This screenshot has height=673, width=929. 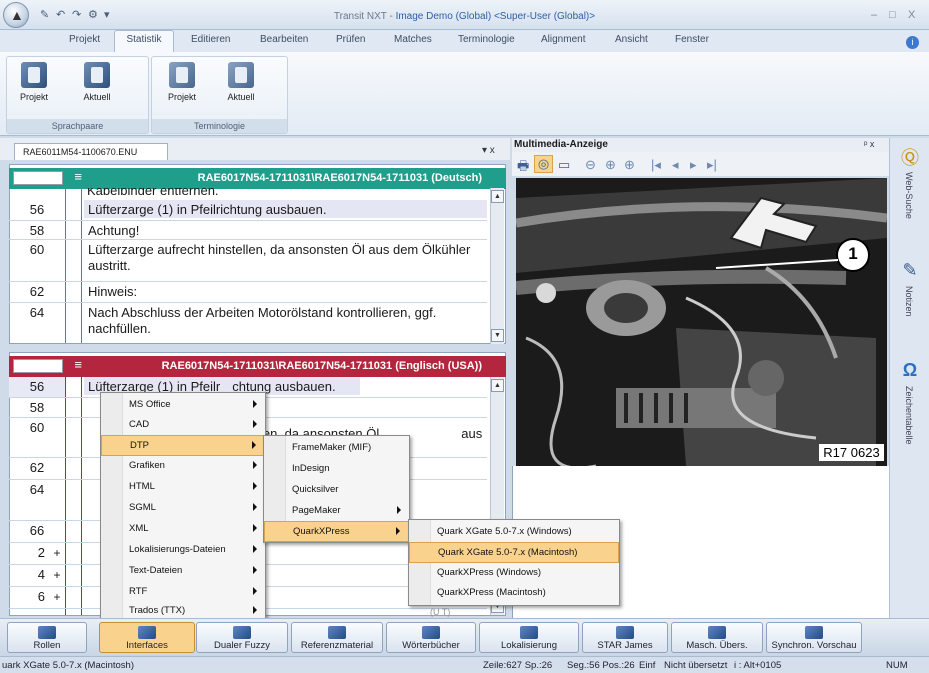 What do you see at coordinates (874, 15) in the screenshot?
I see `minimize-button: –` at bounding box center [874, 15].